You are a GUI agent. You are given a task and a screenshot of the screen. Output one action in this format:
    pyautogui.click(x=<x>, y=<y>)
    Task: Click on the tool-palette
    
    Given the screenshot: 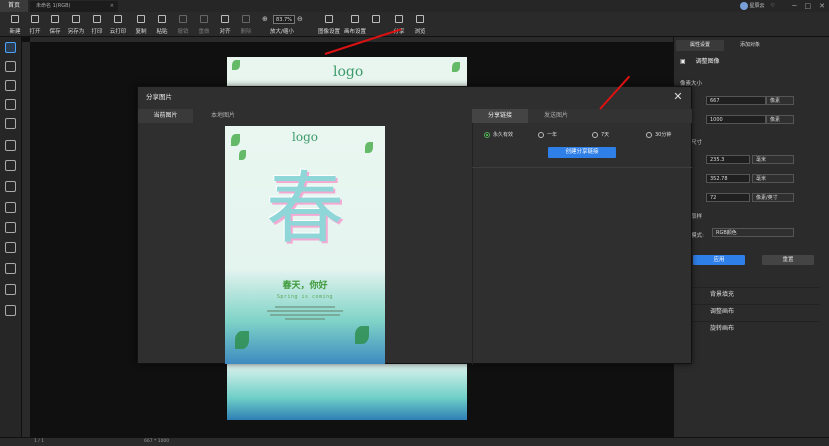 What is the action you would take?
    pyautogui.click(x=11, y=237)
    